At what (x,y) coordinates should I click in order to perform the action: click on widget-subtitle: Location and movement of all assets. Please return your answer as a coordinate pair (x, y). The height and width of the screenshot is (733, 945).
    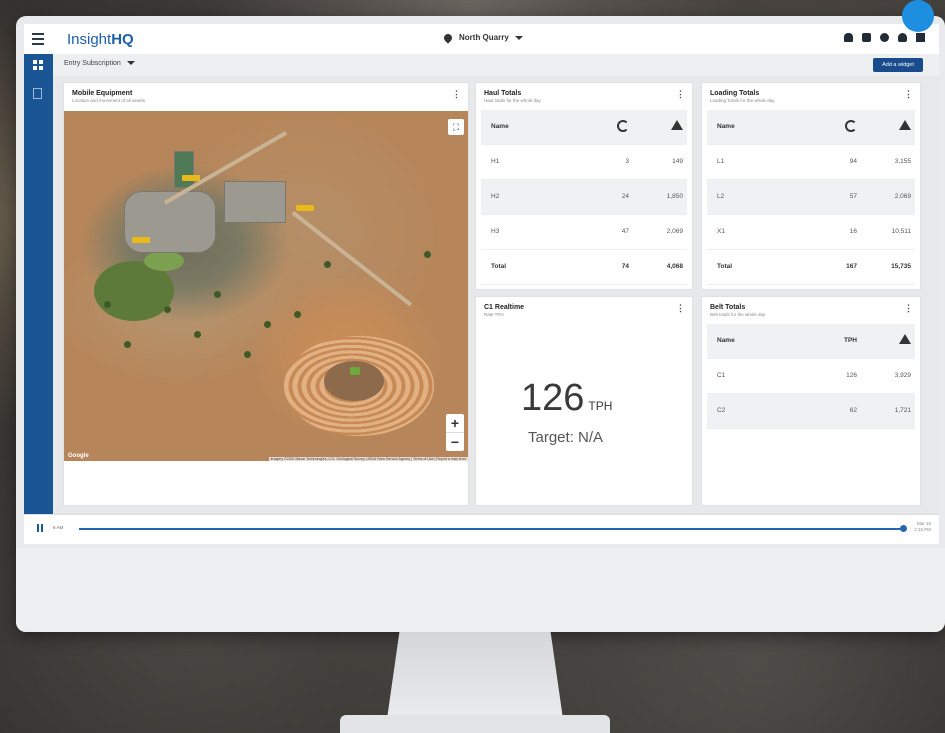
    Looking at the image, I should click on (109, 100).